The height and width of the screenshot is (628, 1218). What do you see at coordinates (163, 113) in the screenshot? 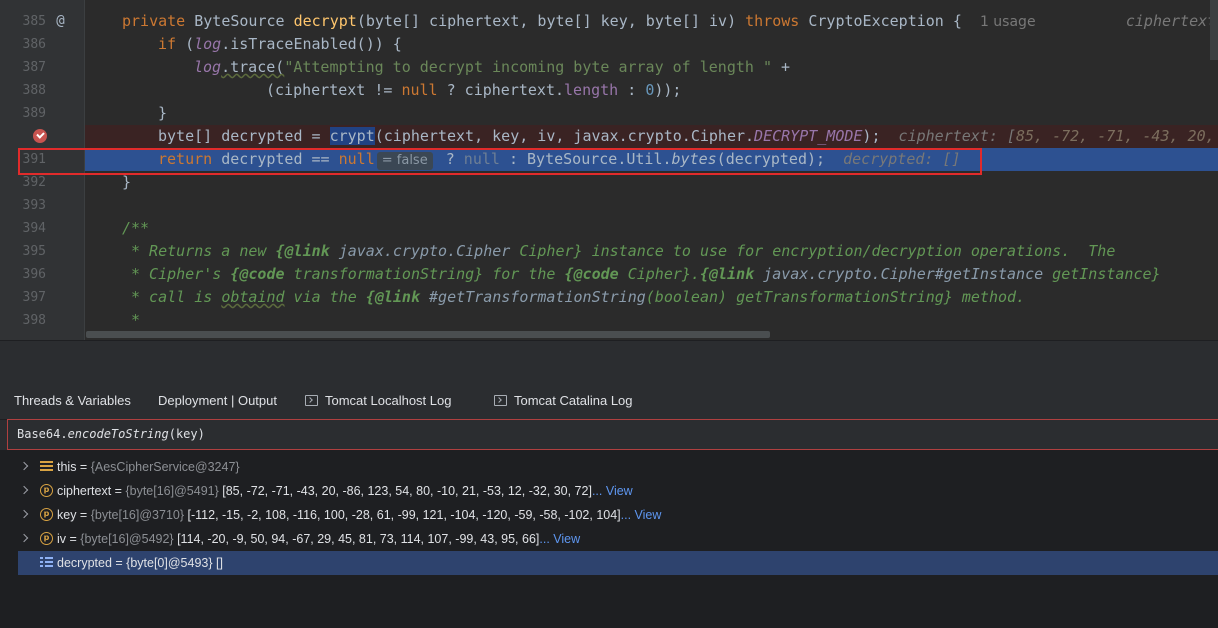
I see `code-text: }` at bounding box center [163, 113].